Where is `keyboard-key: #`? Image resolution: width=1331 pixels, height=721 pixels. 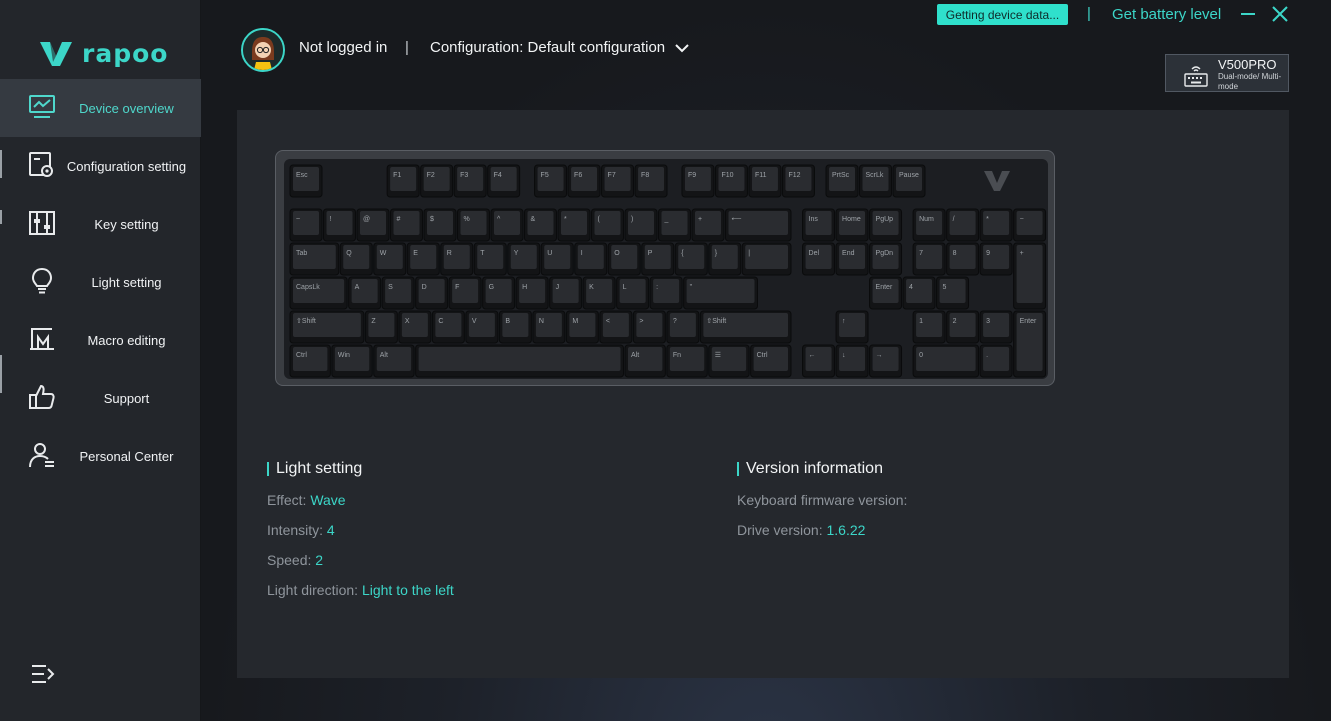
keyboard-key: # is located at coordinates (406, 225).